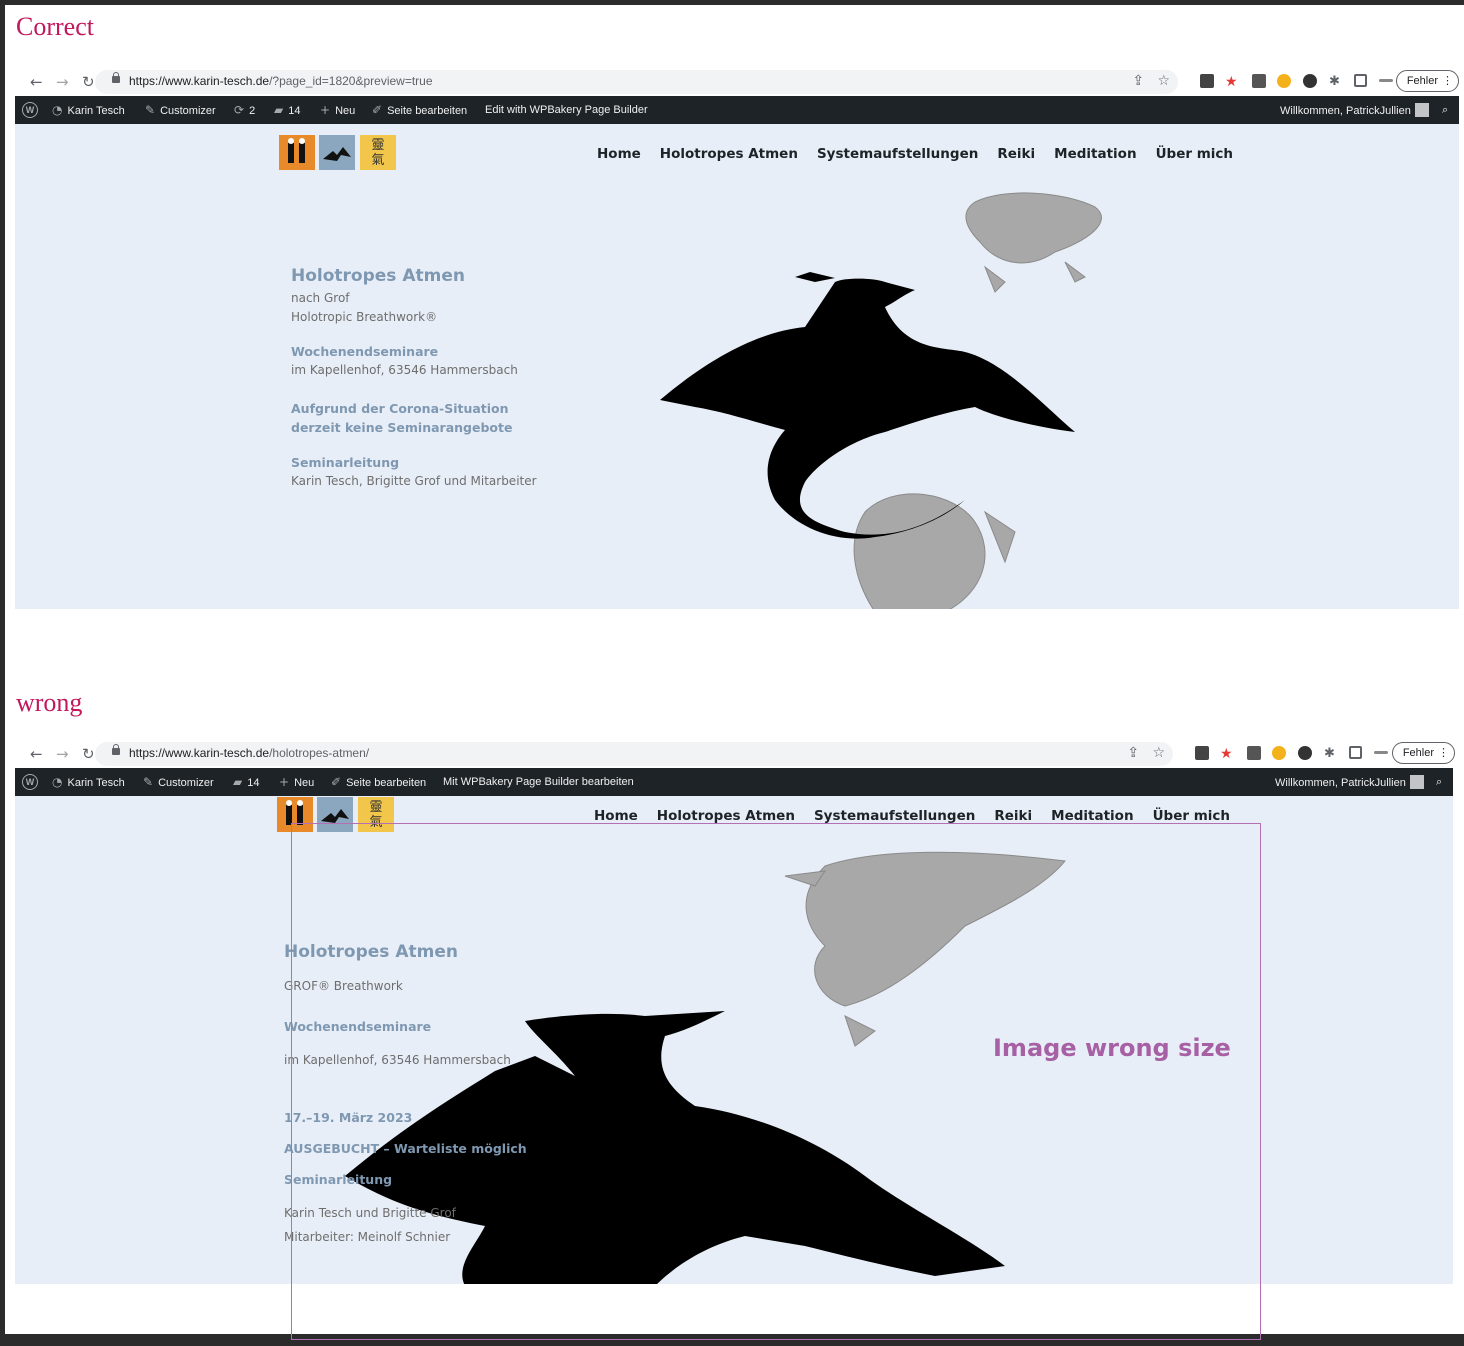  Describe the element at coordinates (566, 110) in the screenshot. I see `admin-wpbakery: Edit with WPBakery Page Builder` at that location.